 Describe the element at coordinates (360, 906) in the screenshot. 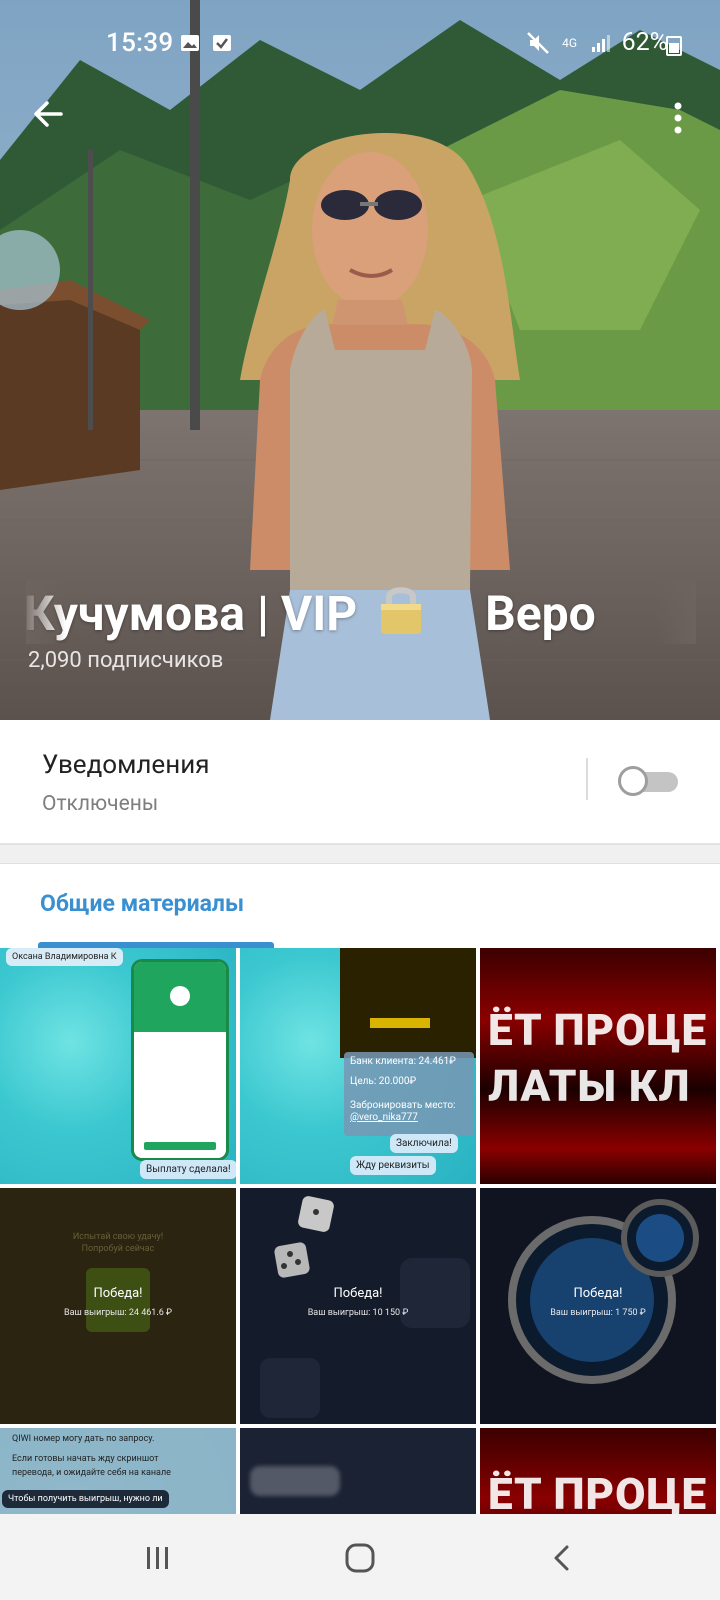

I see `media-tabs: Общие материалы` at that location.